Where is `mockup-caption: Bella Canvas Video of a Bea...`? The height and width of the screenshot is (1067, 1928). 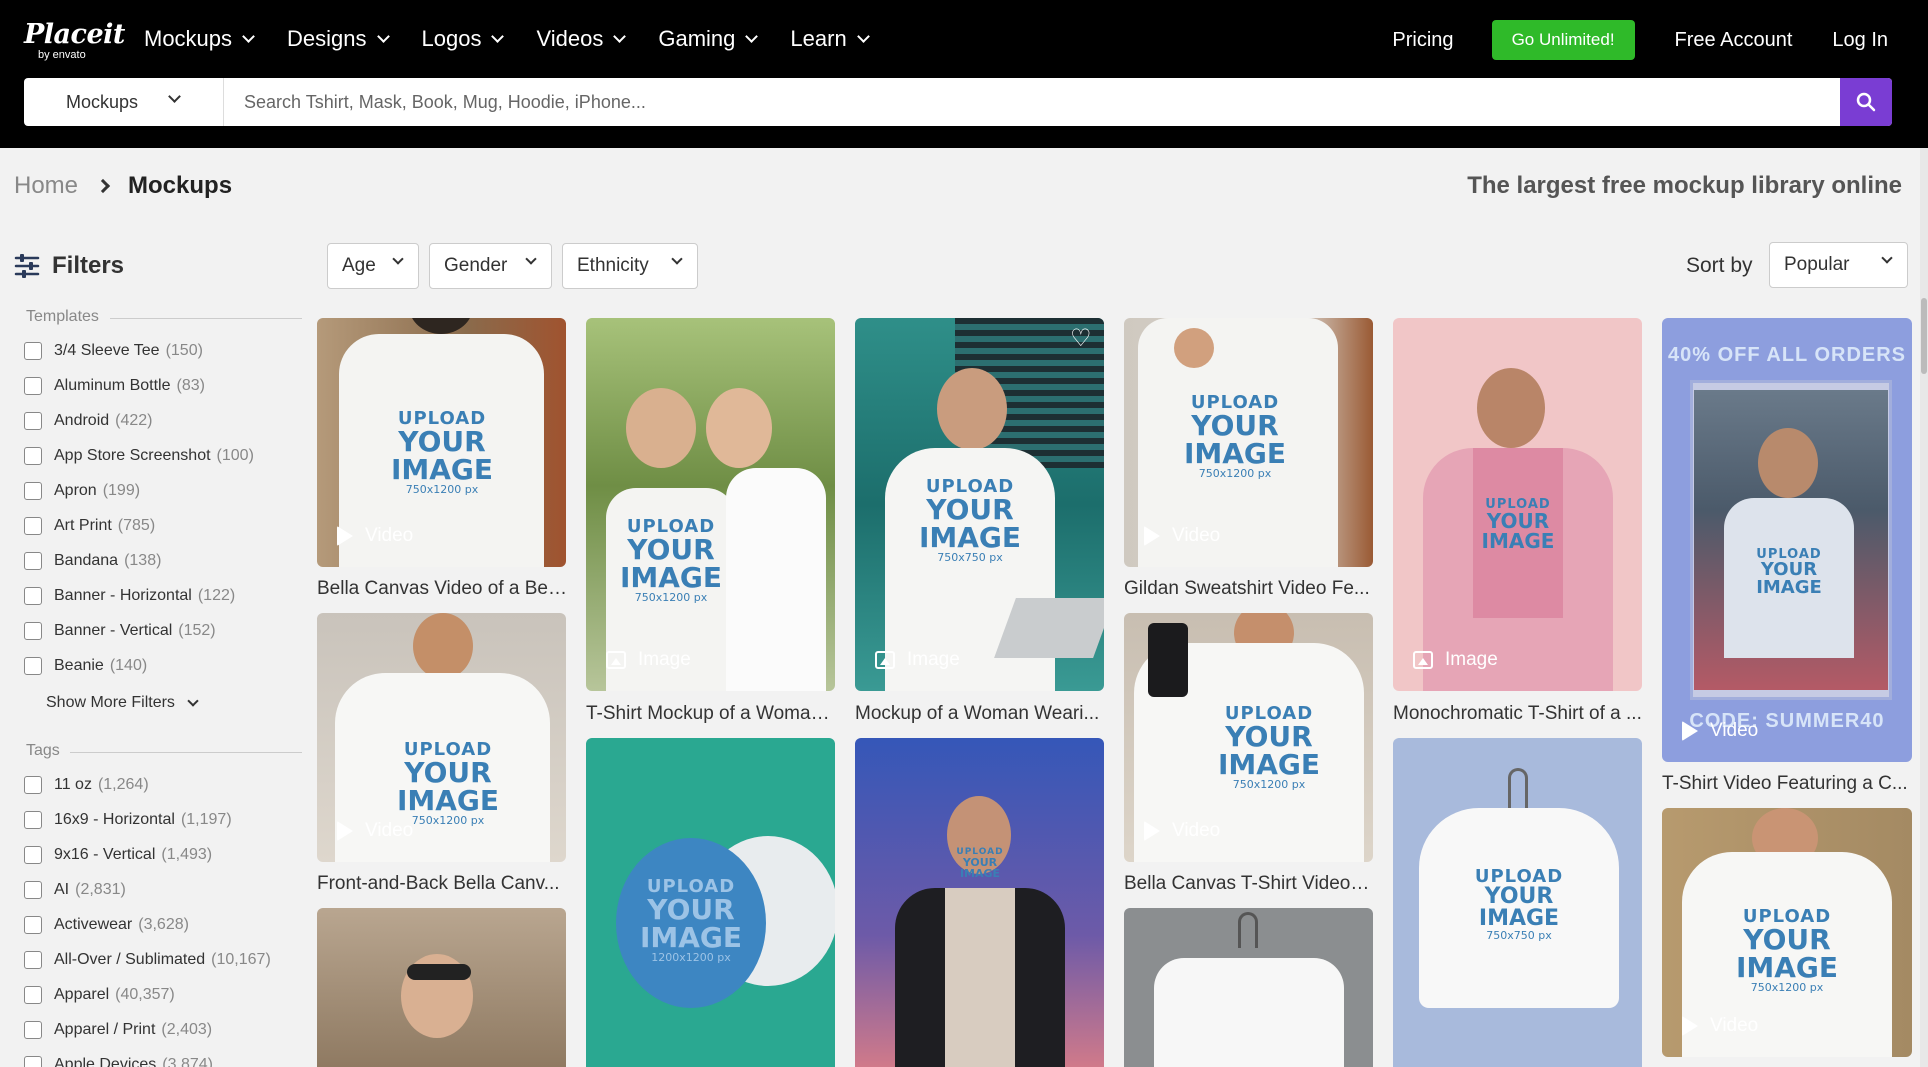 mockup-caption: Bella Canvas Video of a Bea... is located at coordinates (442, 589).